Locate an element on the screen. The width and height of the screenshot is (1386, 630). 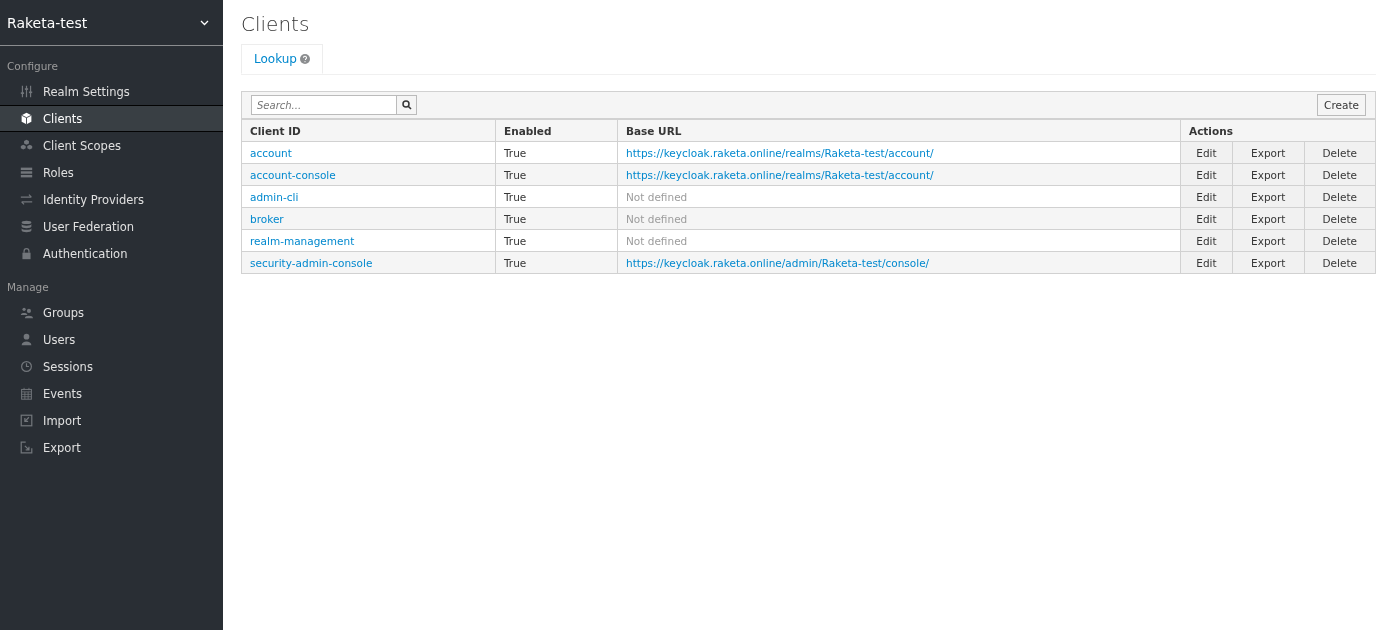
sidebar-item: Export is located at coordinates (111, 447).